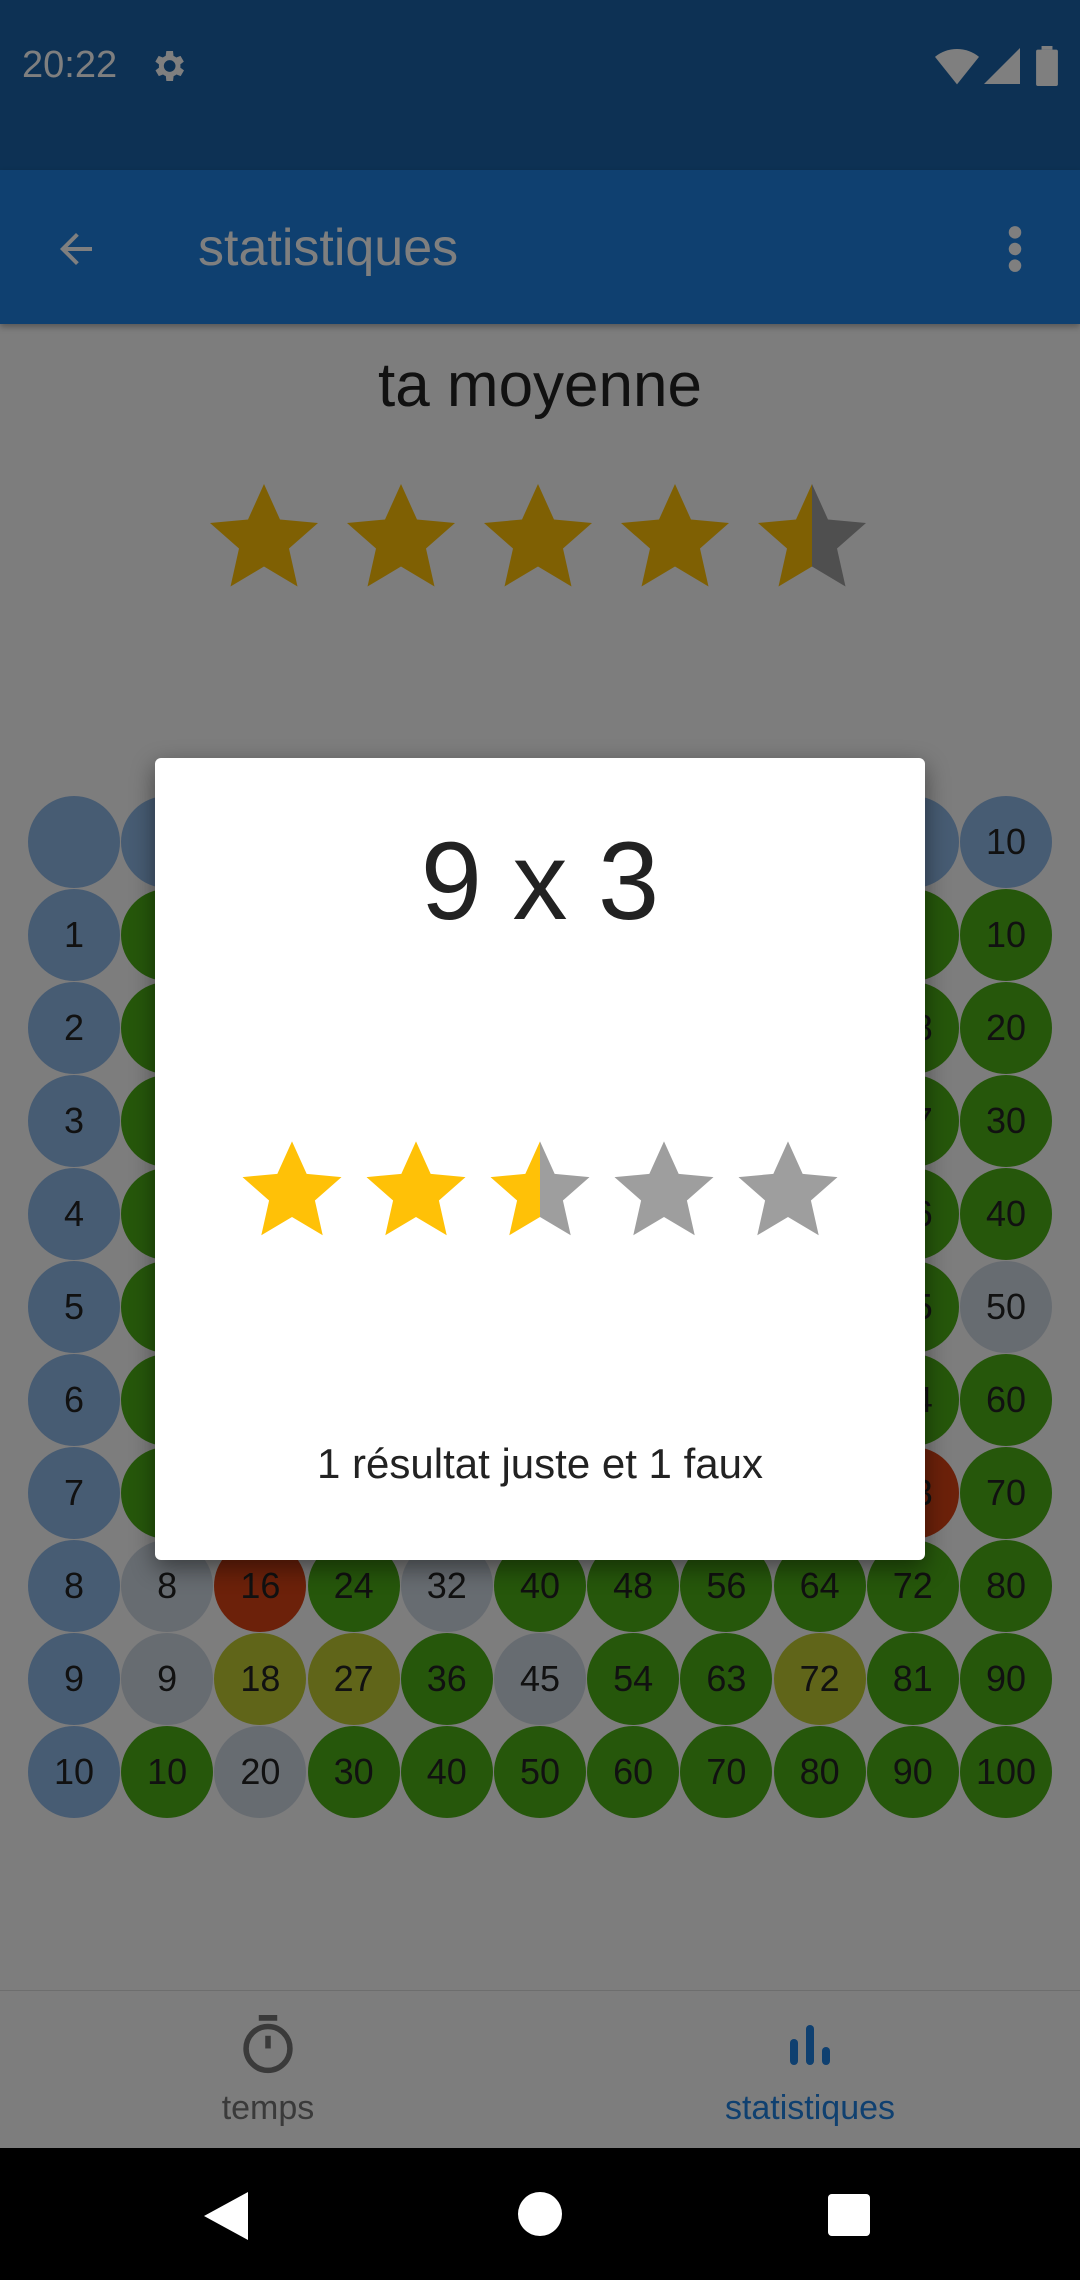 This screenshot has height=2280, width=1080. Describe the element at coordinates (540, 881) in the screenshot. I see `multiplication-fact: 9 x 3` at that location.